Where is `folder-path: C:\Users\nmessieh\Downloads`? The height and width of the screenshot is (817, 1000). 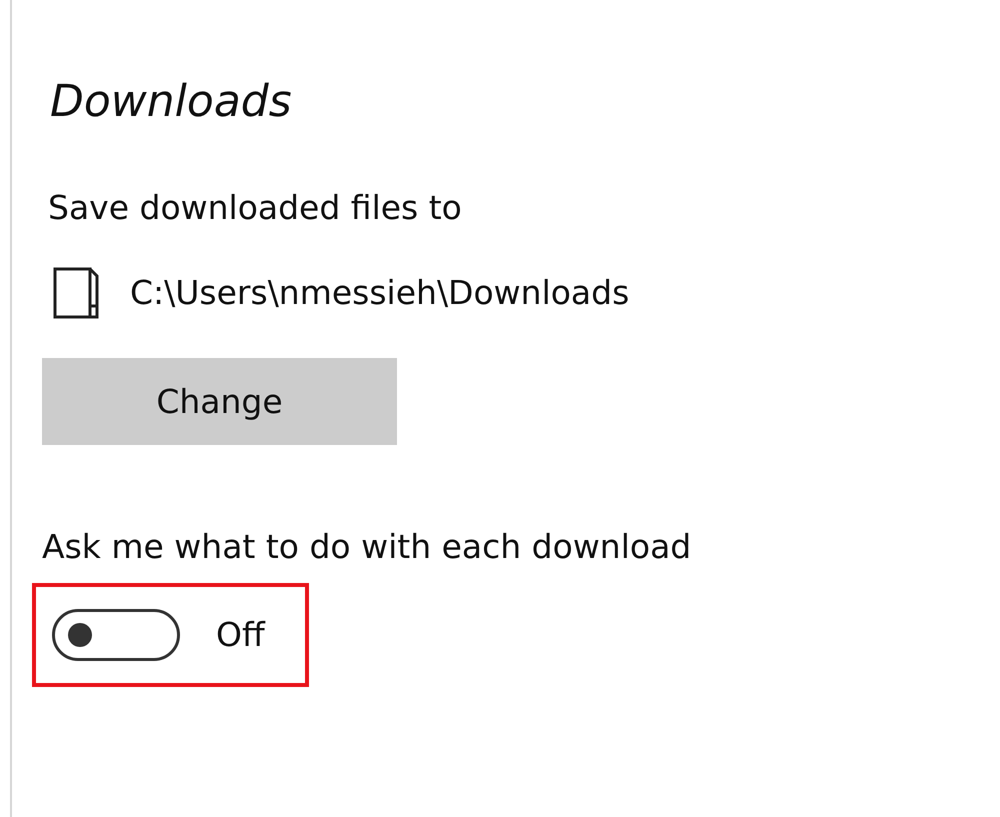
folder-path: C:\Users\nmessieh\Downloads is located at coordinates (380, 293).